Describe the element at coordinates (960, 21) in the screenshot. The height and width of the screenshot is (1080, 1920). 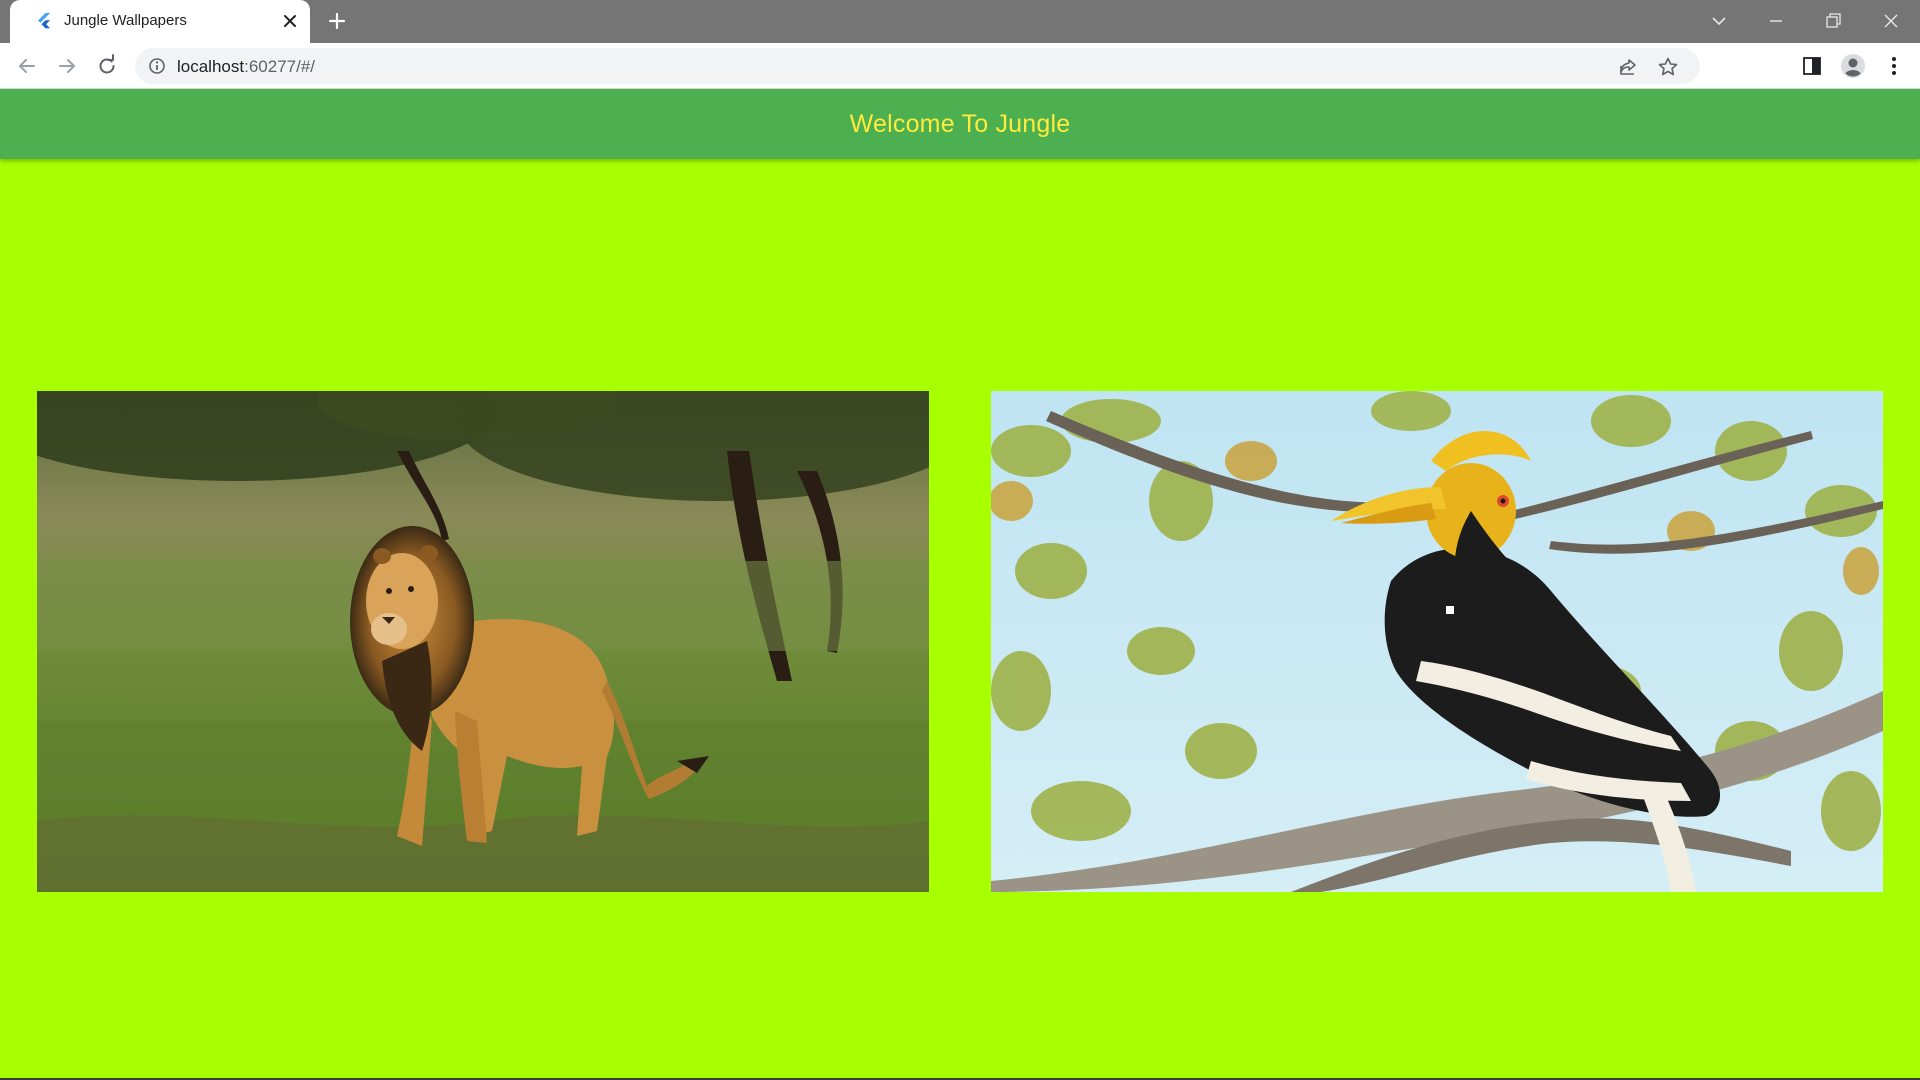
I see `browser-tab-strip: Jungle Wallpapers` at that location.